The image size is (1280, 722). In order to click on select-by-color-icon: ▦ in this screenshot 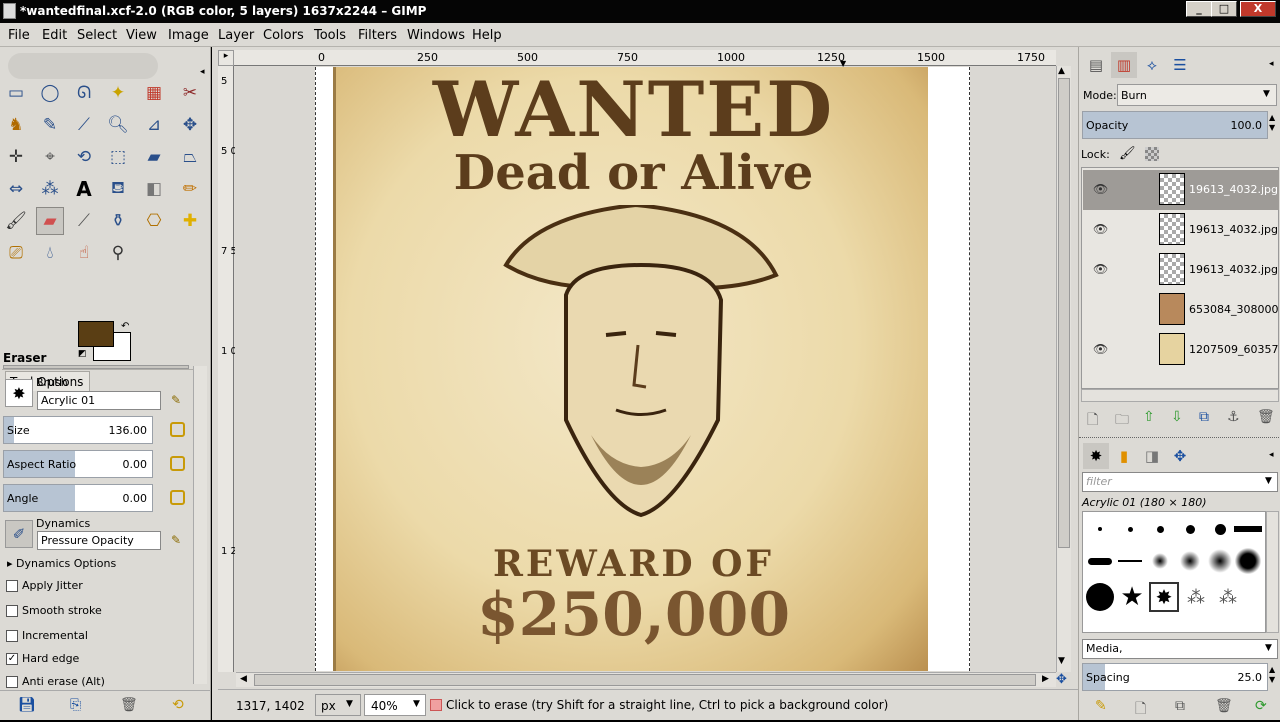, I will do `click(154, 93)`.